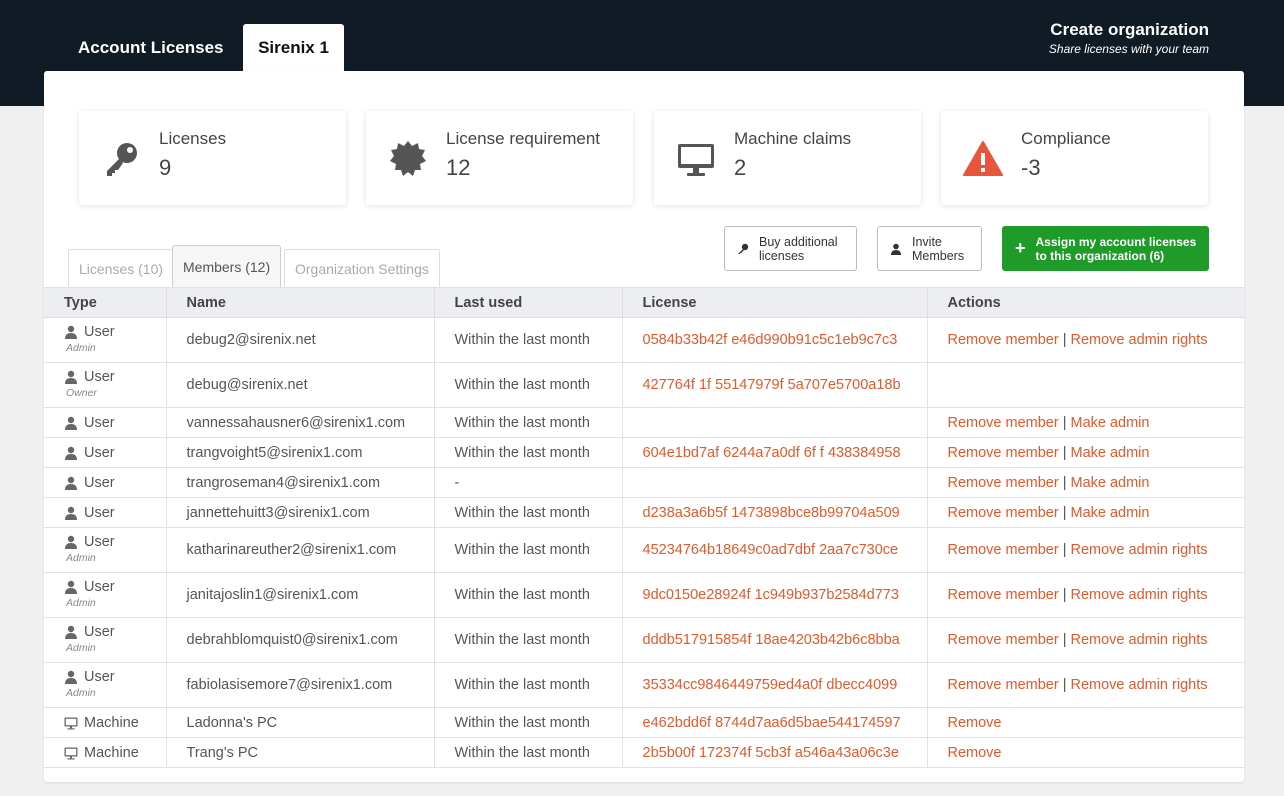  I want to click on name-cell: vannessahausner6@sirenix1.com, so click(300, 423).